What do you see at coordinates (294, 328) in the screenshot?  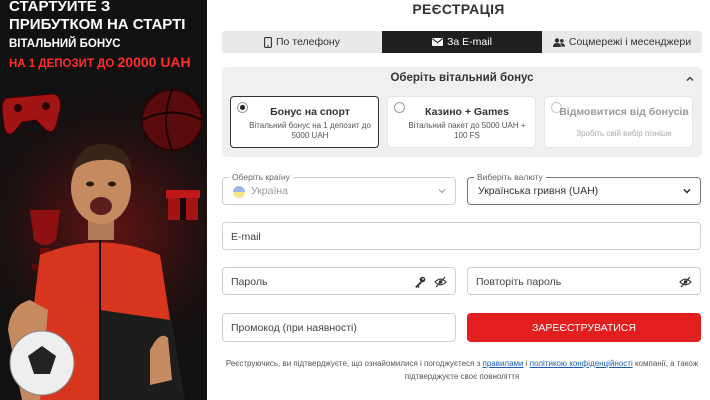 I see `promo-placeholder: Промокод (при наявності)` at bounding box center [294, 328].